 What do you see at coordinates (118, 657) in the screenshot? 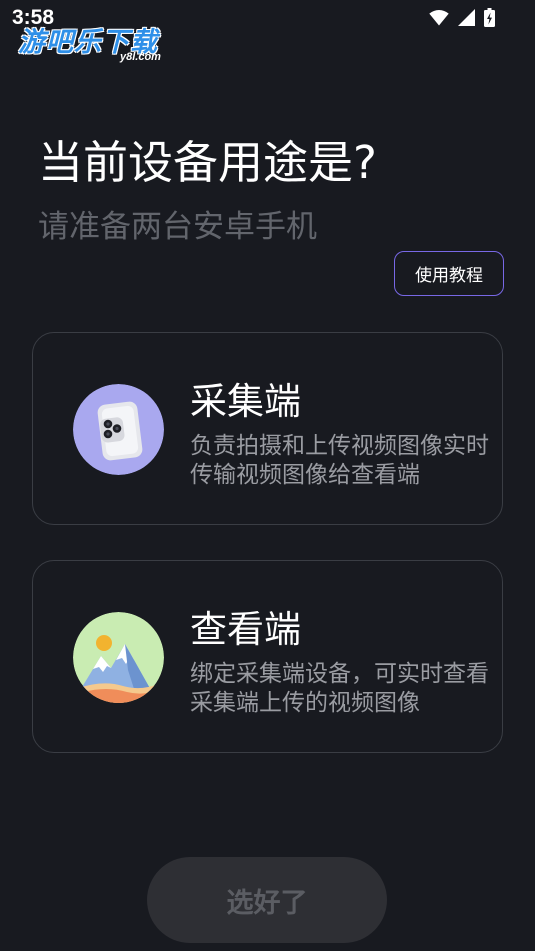
I see `mountain-landscape-icon` at bounding box center [118, 657].